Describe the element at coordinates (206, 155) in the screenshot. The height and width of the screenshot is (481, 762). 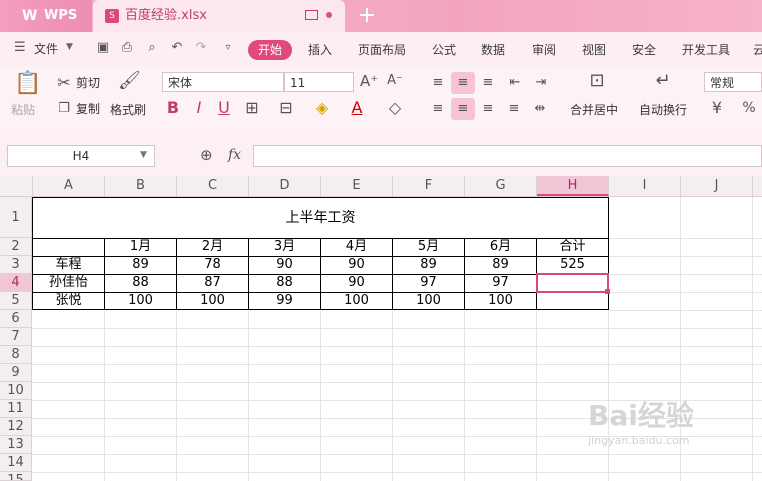
I see `zoom-search-icon: ⊕` at that location.